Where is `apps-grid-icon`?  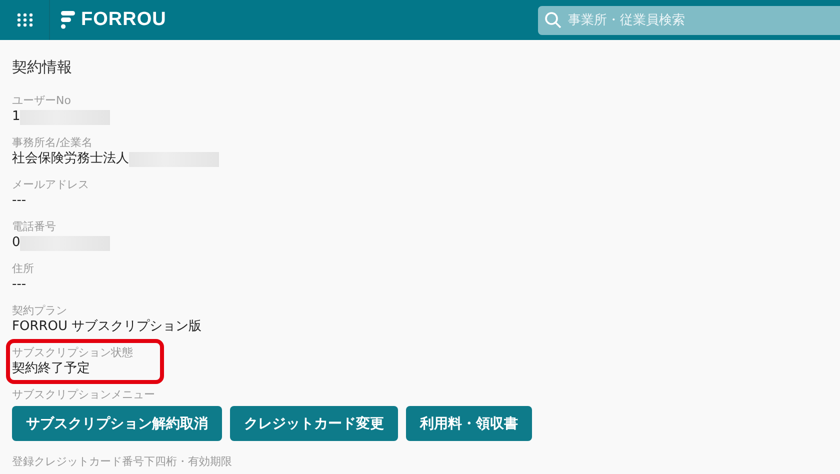 apps-grid-icon is located at coordinates (24, 20).